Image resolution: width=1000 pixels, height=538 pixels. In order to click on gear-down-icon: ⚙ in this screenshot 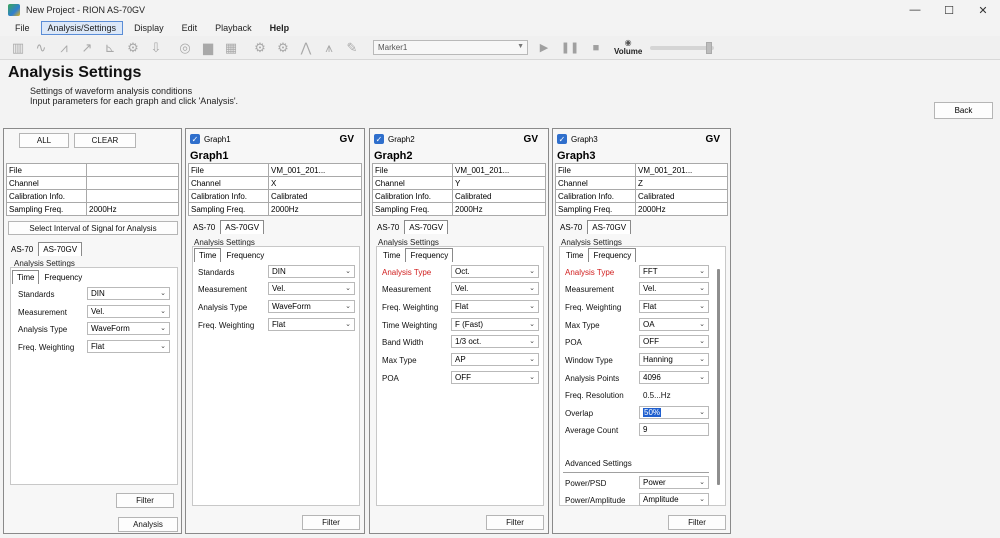, I will do `click(283, 48)`.